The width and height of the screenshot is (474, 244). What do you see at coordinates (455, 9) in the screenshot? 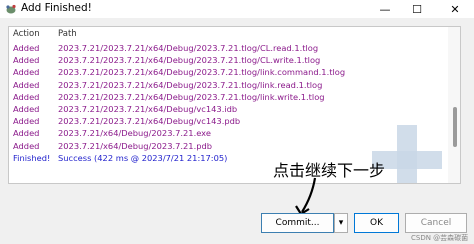
I see `close-button: ✕` at bounding box center [455, 9].